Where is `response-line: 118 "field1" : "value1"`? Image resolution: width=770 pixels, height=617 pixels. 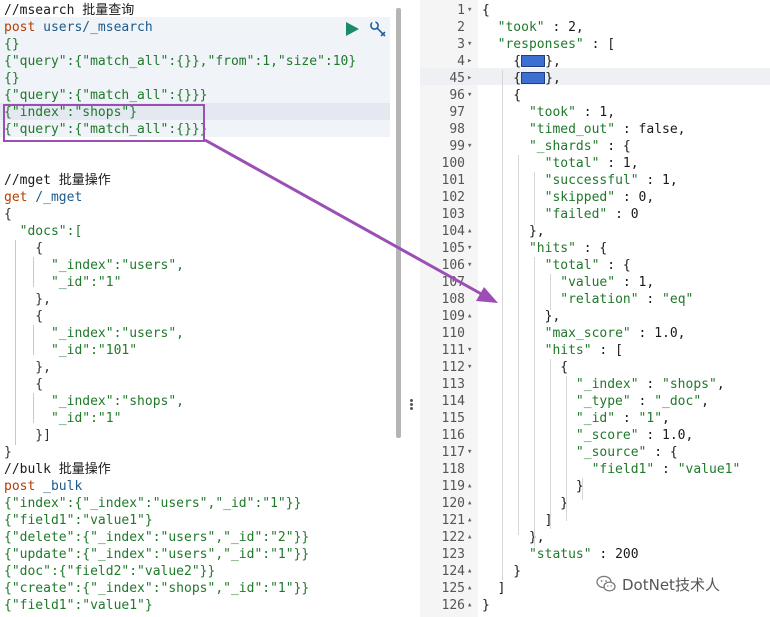 response-line: 118 "field1" : "value1" is located at coordinates (595, 469).